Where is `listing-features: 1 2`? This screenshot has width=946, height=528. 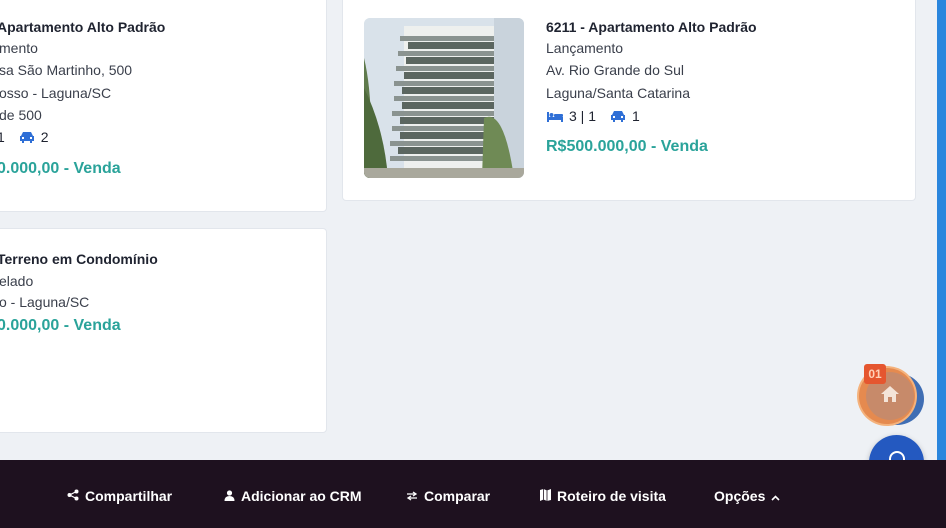
listing-features: 1 2 is located at coordinates (24, 137).